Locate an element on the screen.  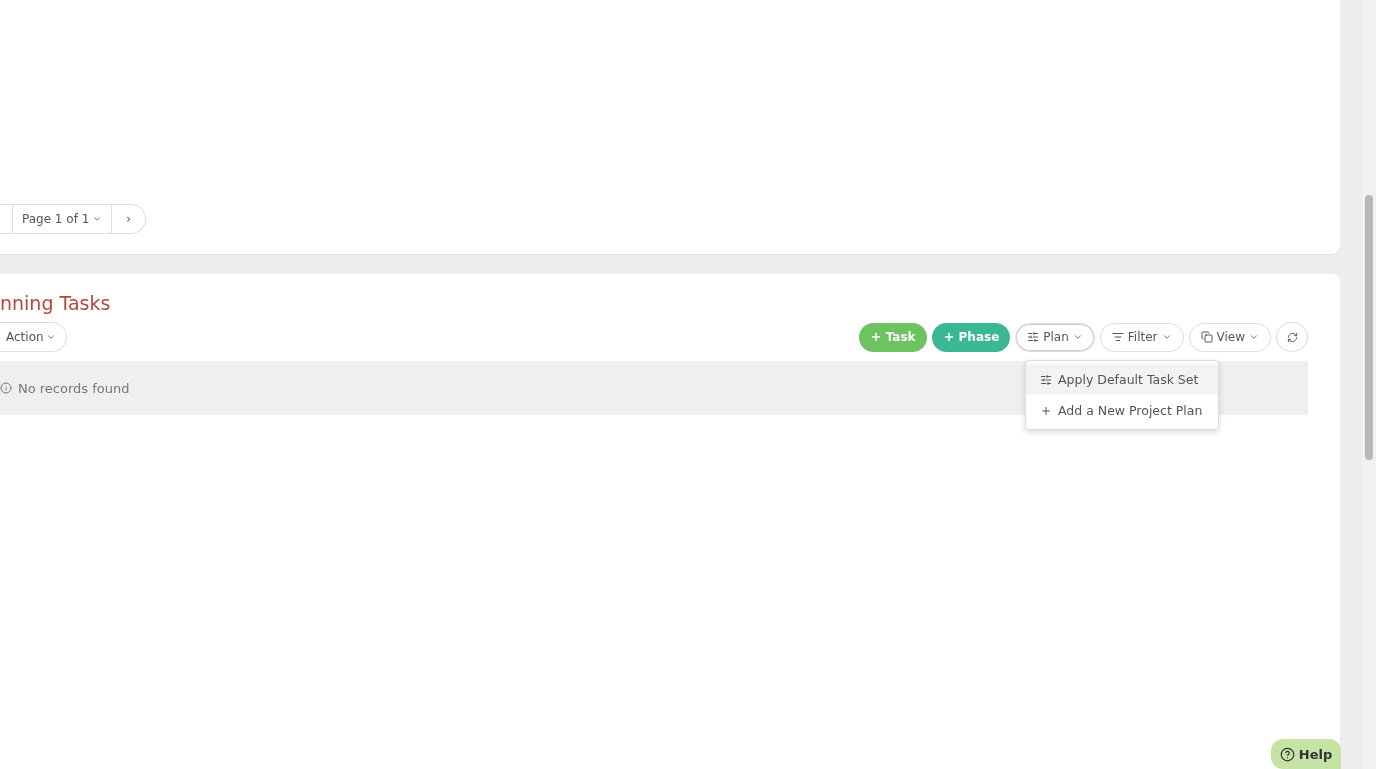
dropdown-button: Plan is located at coordinates (1055, 337).